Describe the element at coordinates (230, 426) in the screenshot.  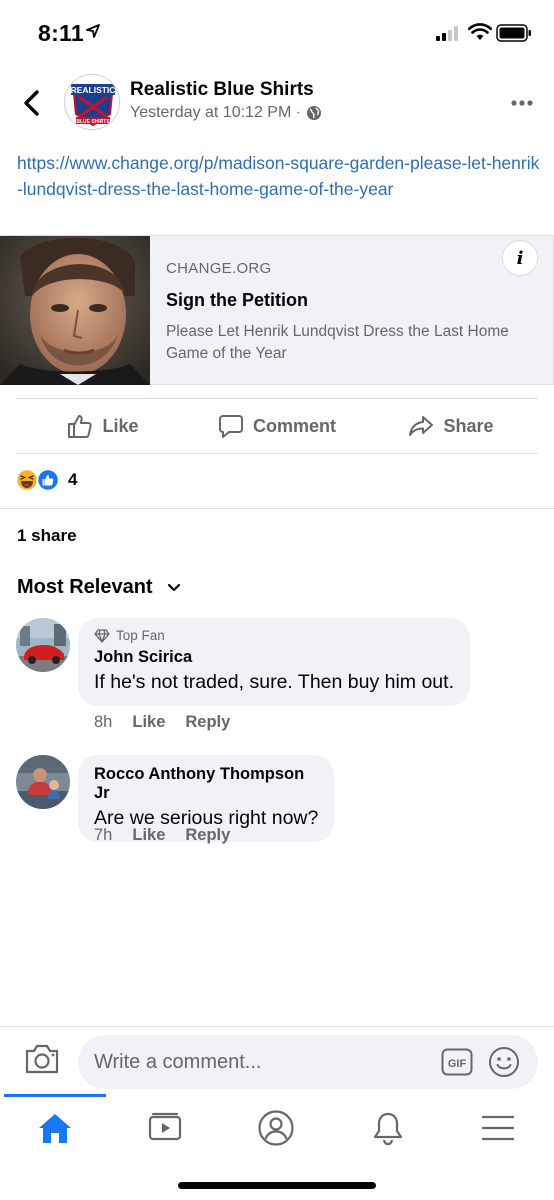
I see `comment-bubble-icon` at that location.